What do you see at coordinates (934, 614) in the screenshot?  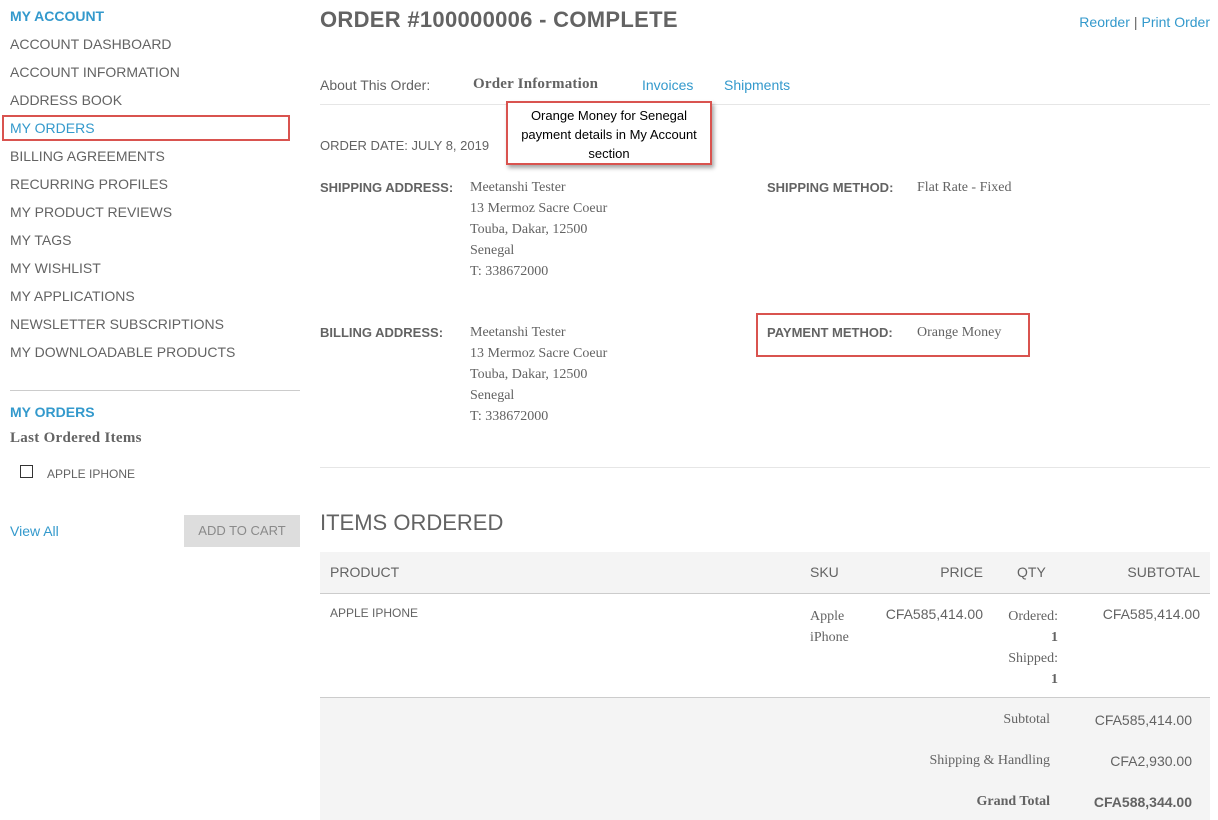 I see `product-price: CFA585,414.00` at bounding box center [934, 614].